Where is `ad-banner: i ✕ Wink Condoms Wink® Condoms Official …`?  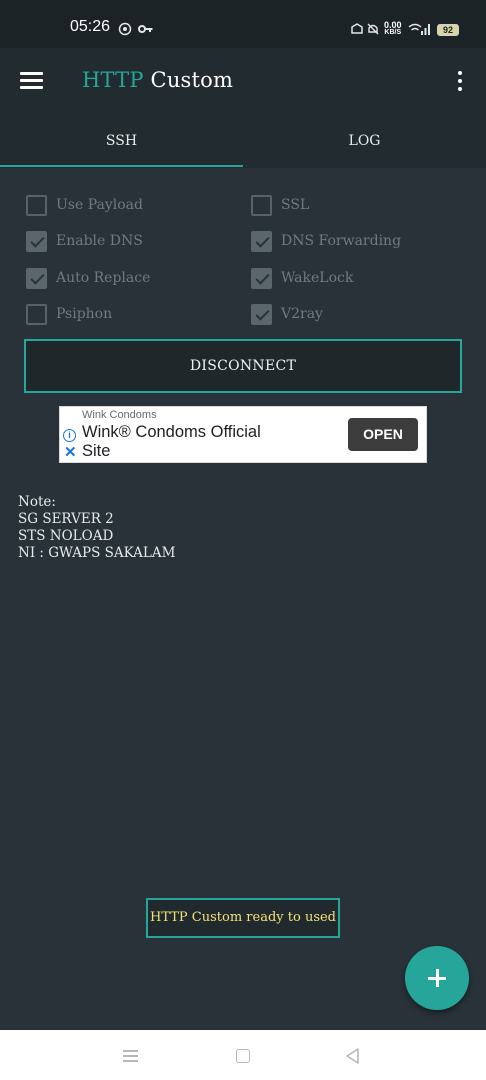
ad-banner: i ✕ Wink Condoms Wink® Condoms Official … is located at coordinates (243, 434).